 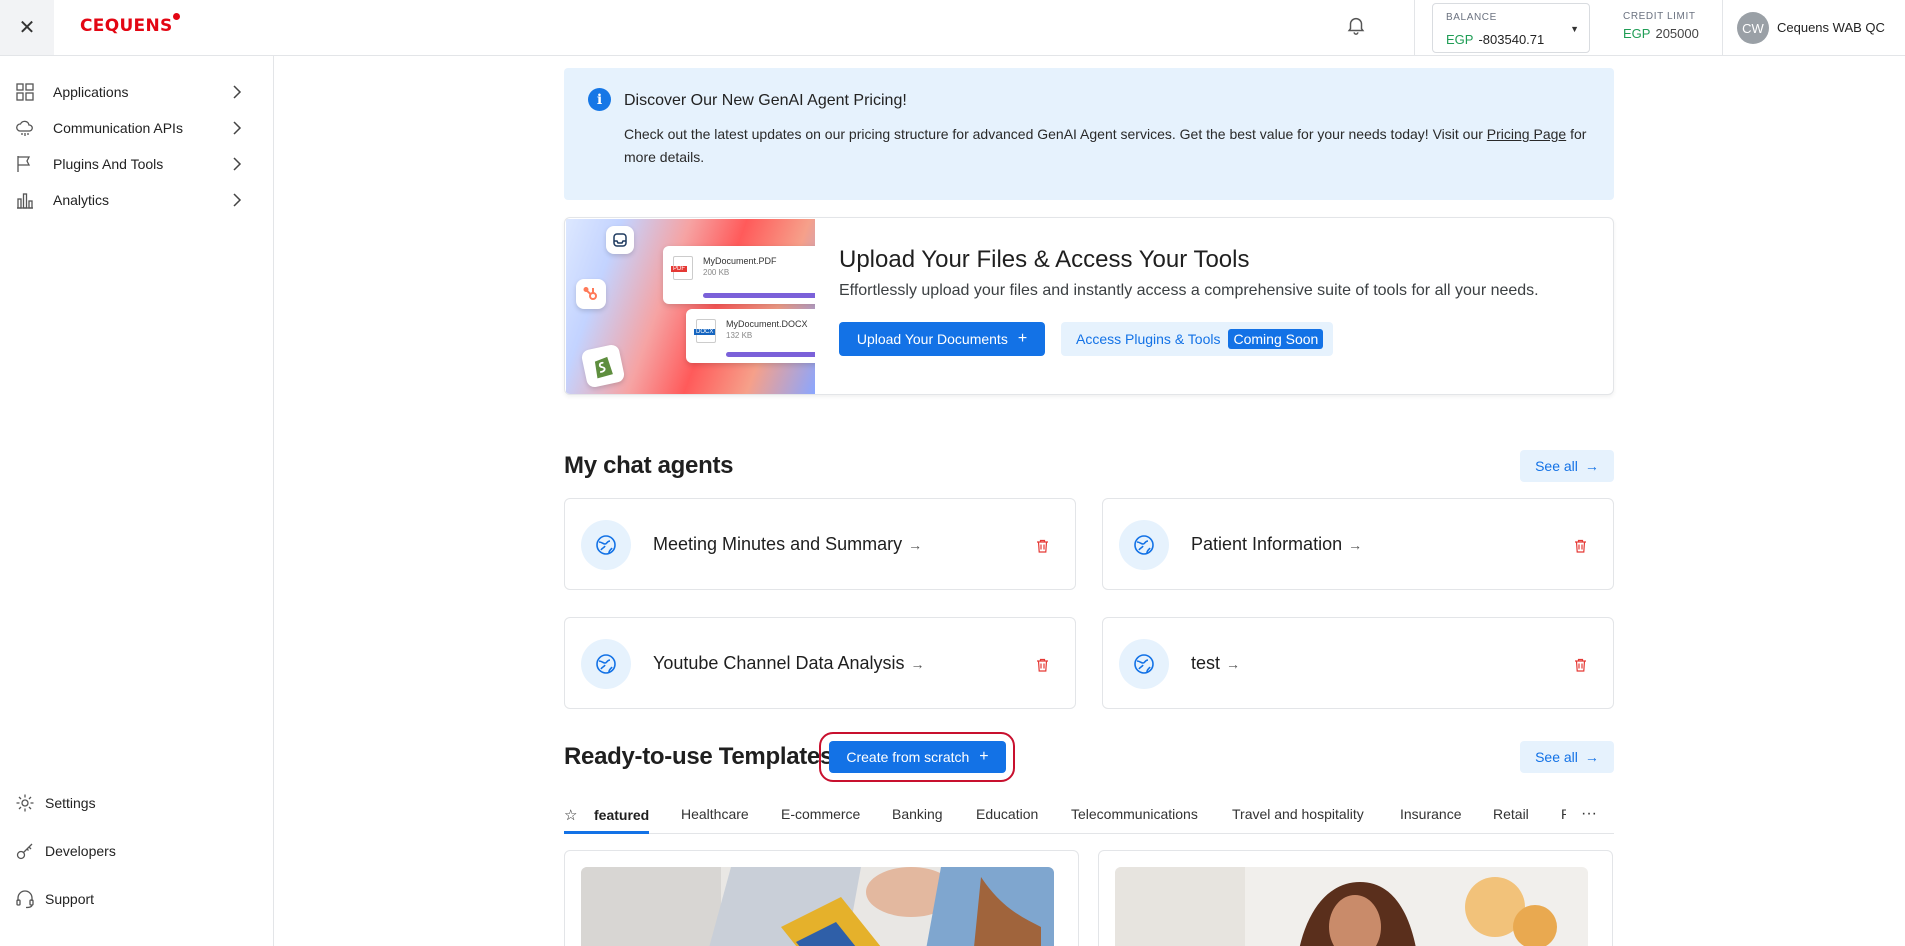 I want to click on balance-dropdown: BALANCE EGP -803540.71 ▼, so click(x=1511, y=28).